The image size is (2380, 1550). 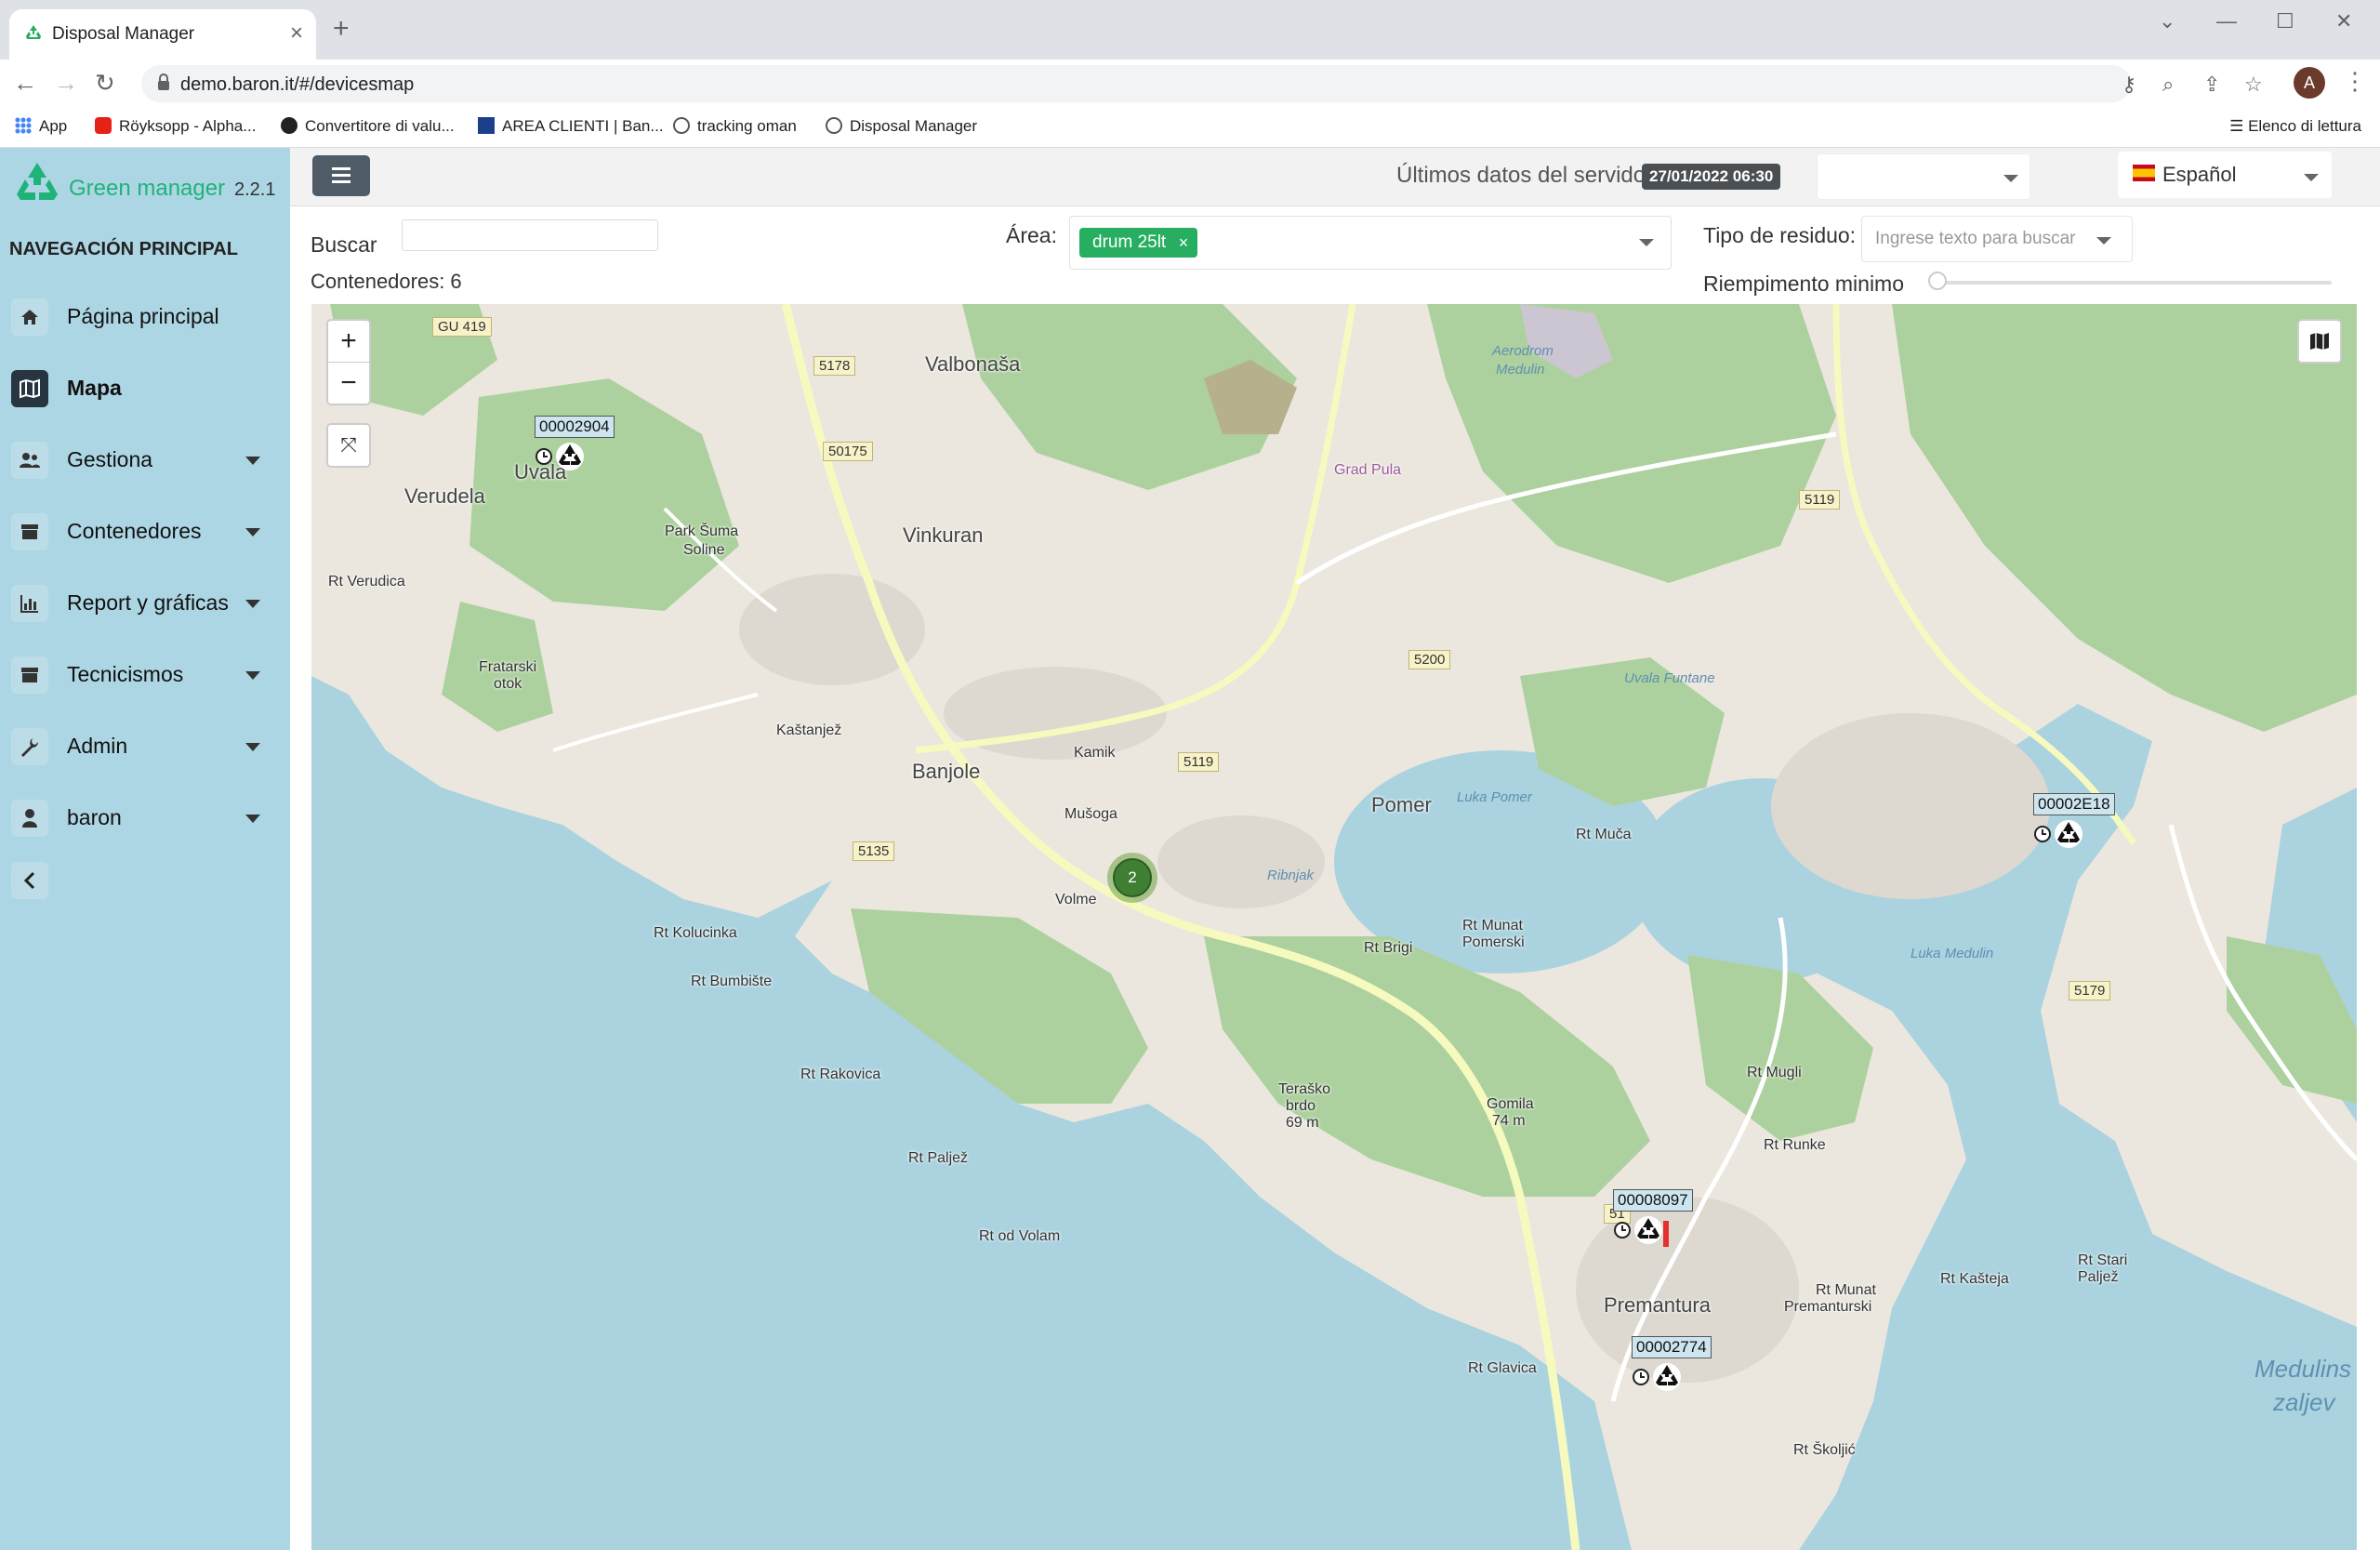 I want to click on min-fill-slider-track, so click(x=2133, y=283).